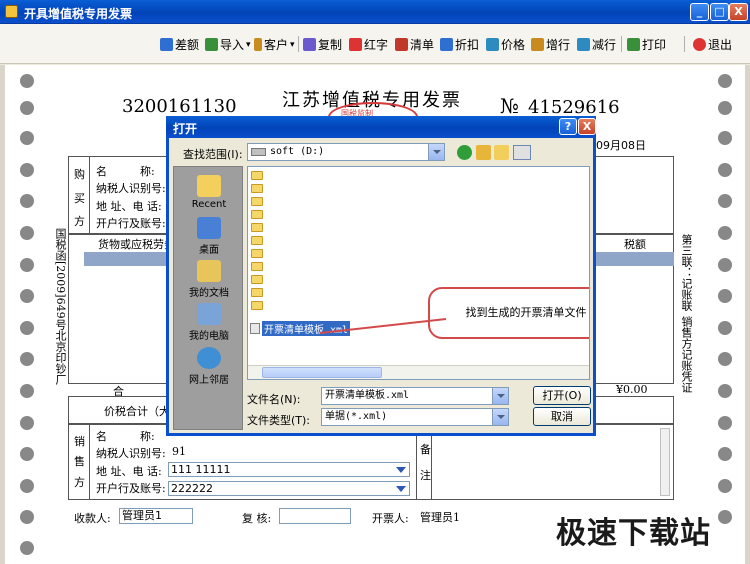 The image size is (750, 564). What do you see at coordinates (381, 127) in the screenshot?
I see `dialog-titlebar: 打开` at bounding box center [381, 127].